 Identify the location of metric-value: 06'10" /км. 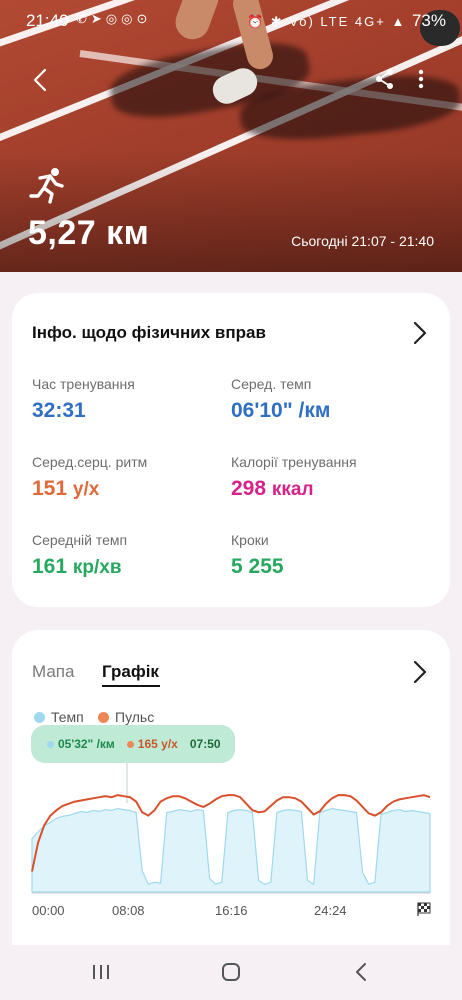
(281, 410).